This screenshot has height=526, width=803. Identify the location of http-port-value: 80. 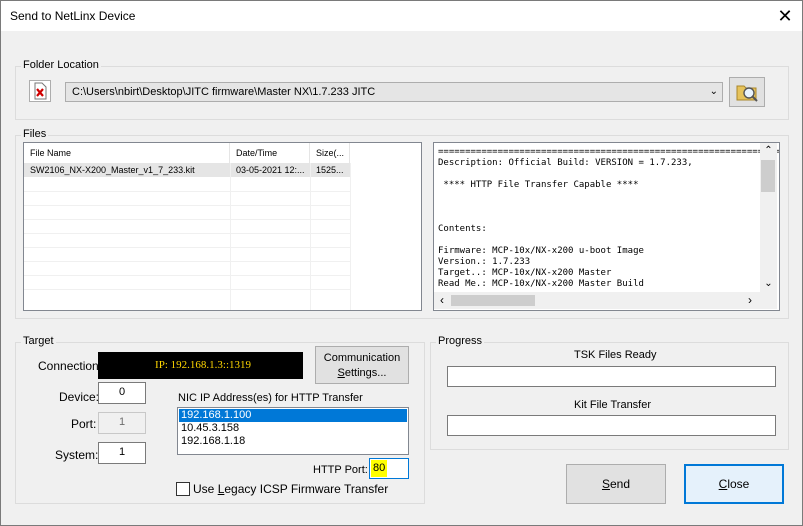
(379, 468).